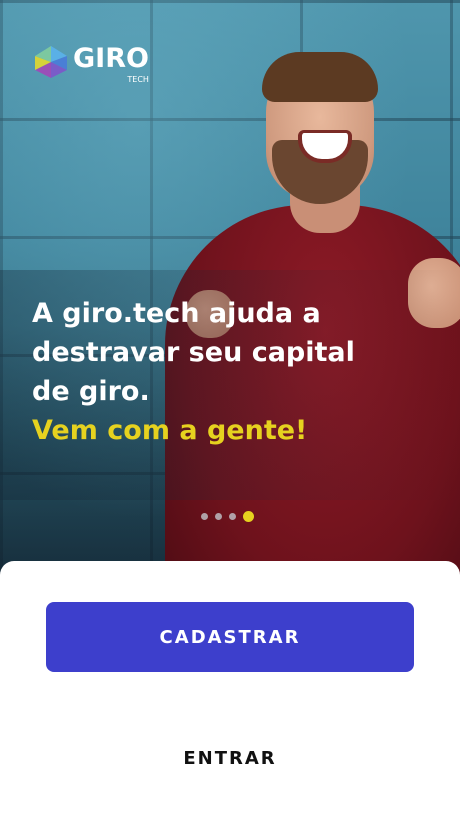 The height and width of the screenshot is (818, 460). Describe the element at coordinates (138, 79) in the screenshot. I see `brand-suffix: TECH` at that location.